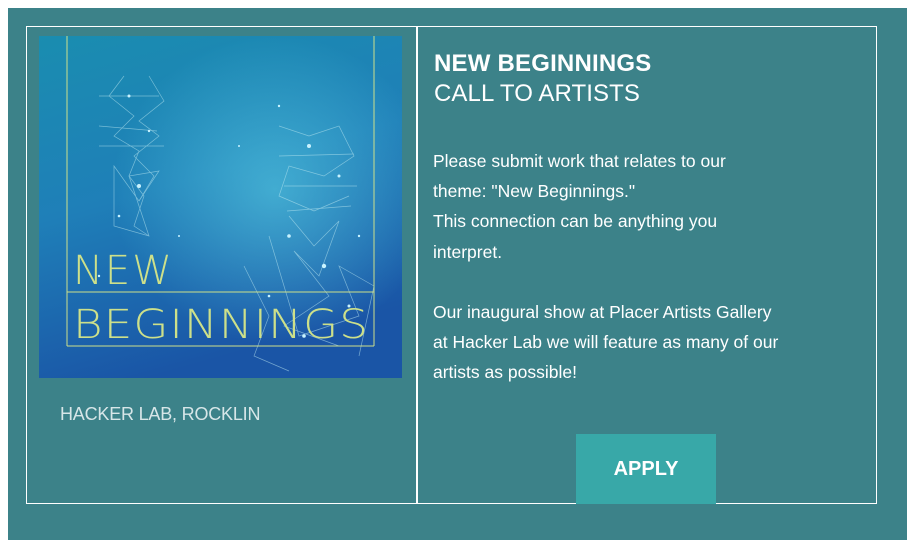 The image size is (915, 546). I want to click on description-line: This connection can be anything you, so click(575, 221).